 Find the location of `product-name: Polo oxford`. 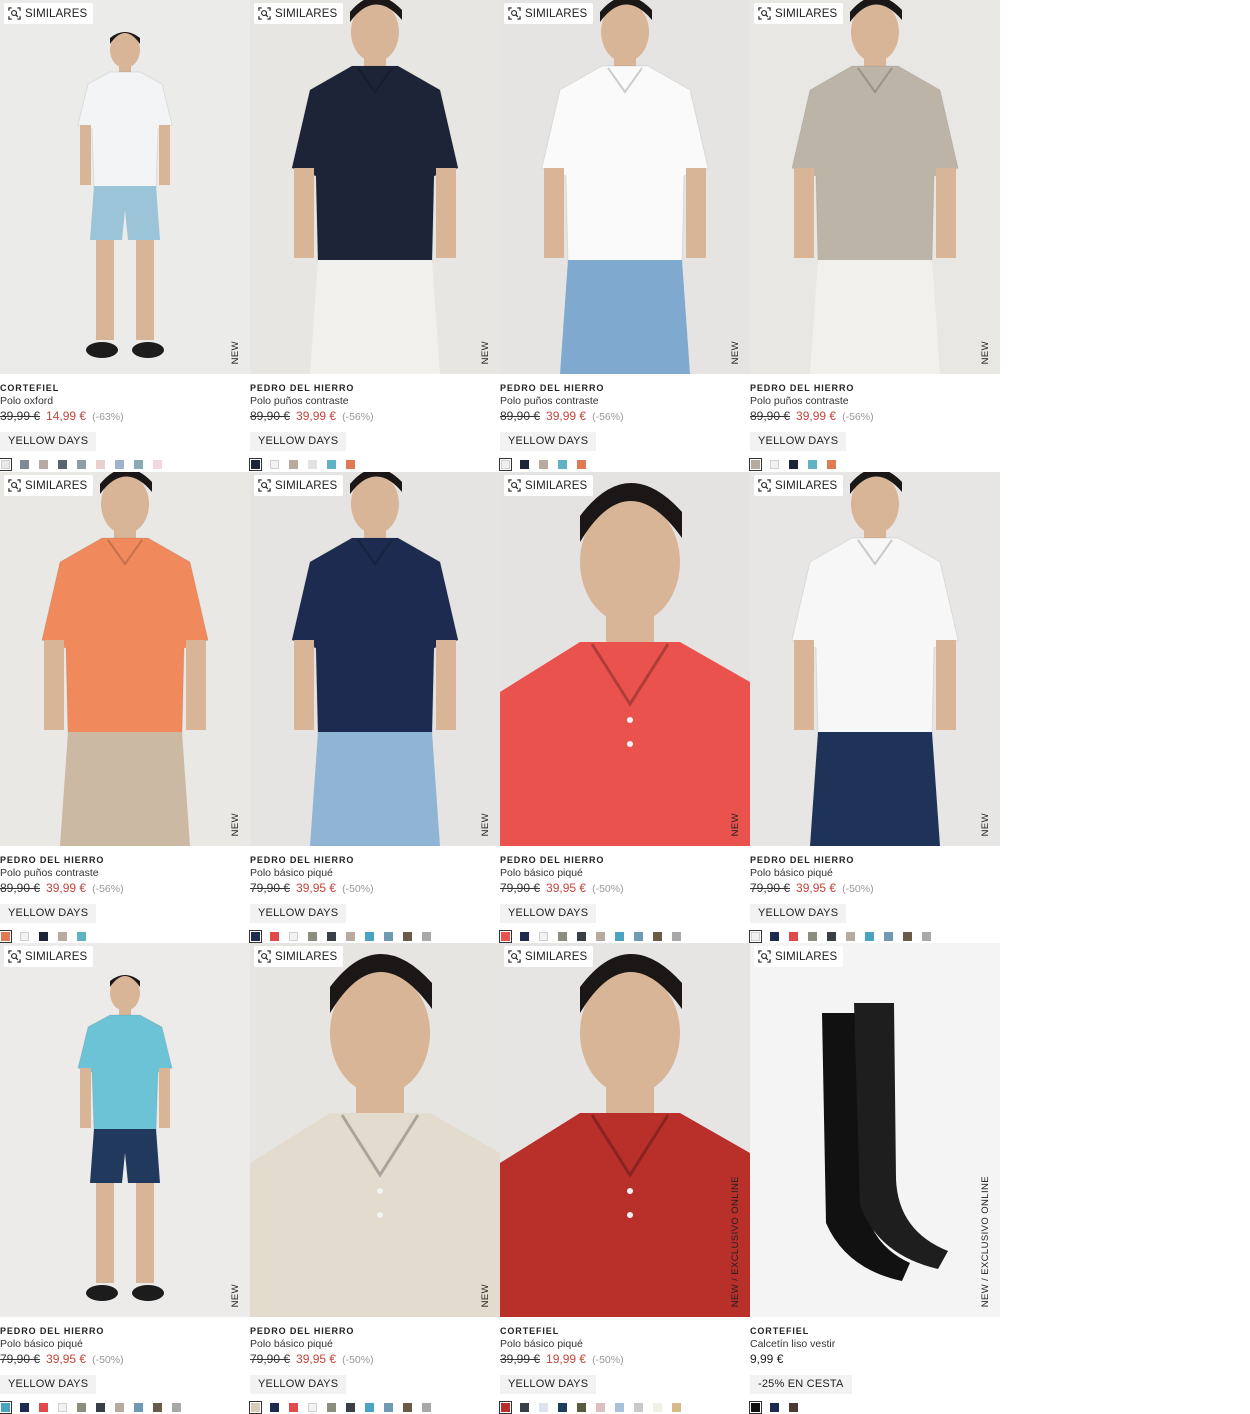

product-name: Polo oxford is located at coordinates (125, 401).